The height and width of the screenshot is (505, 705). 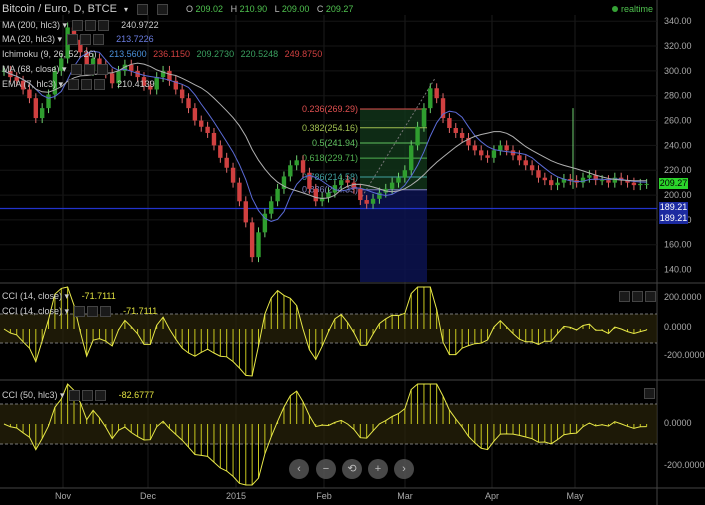 I want to click on ind-value: 220.5248, so click(x=259, y=54).